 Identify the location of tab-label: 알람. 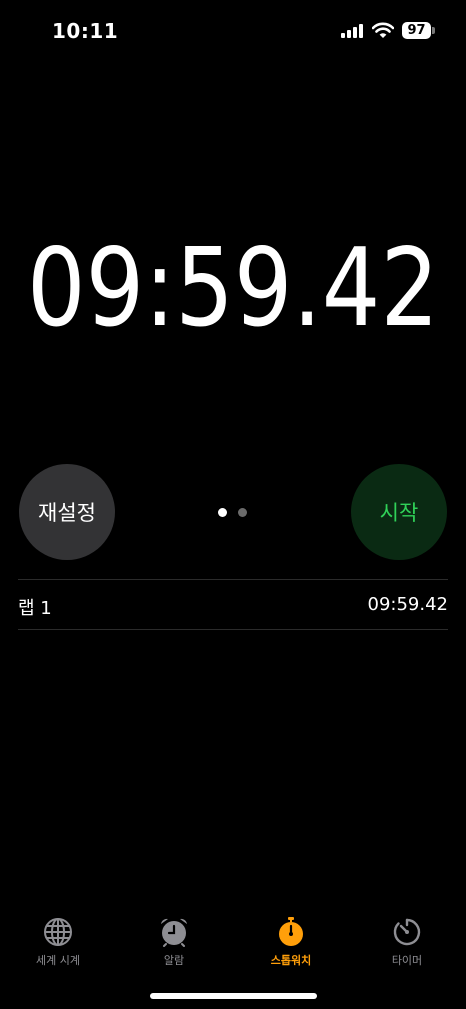
(174, 960).